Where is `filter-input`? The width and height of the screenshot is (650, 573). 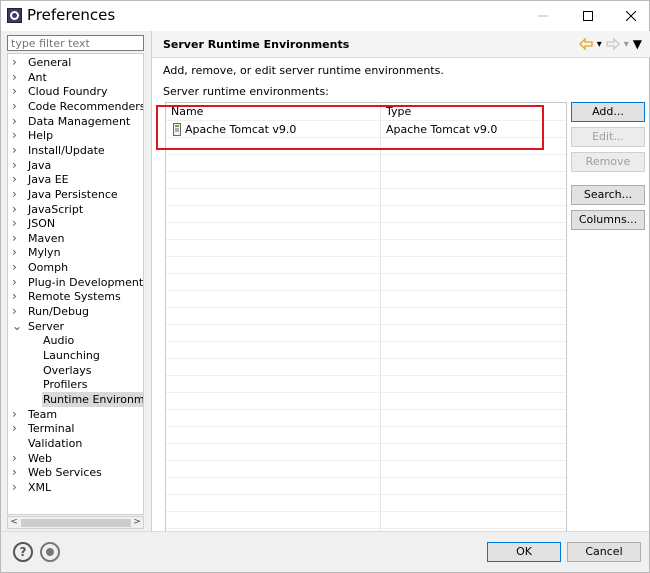 filter-input is located at coordinates (75, 43).